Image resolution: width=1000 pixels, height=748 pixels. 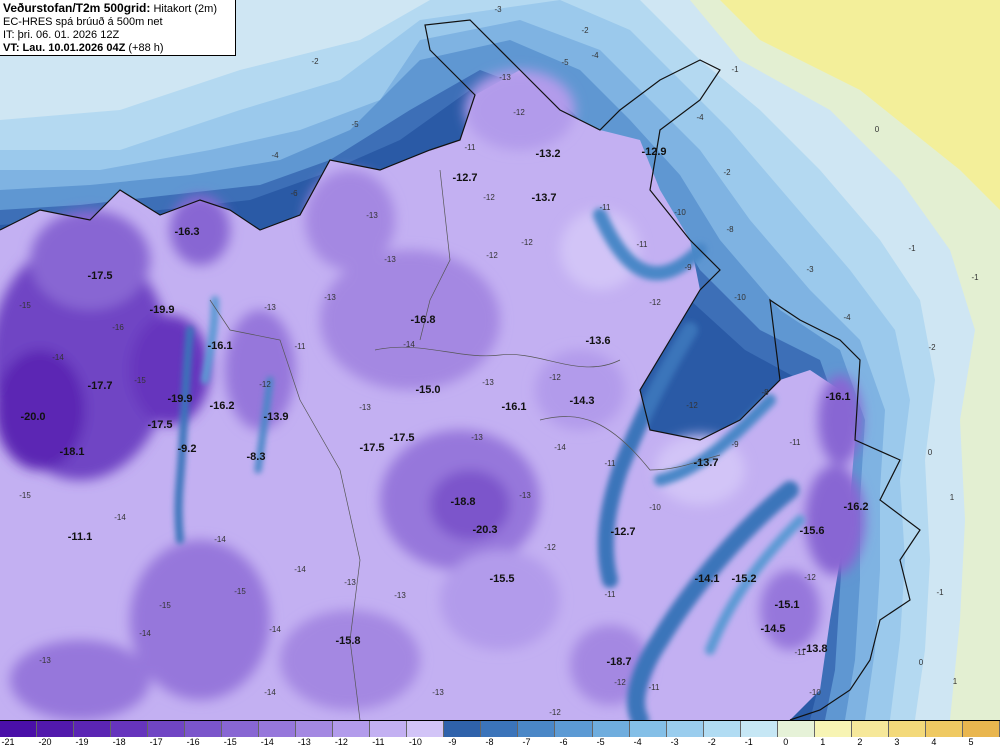 I want to click on temperature-value-label: -11.1, so click(x=80, y=537).